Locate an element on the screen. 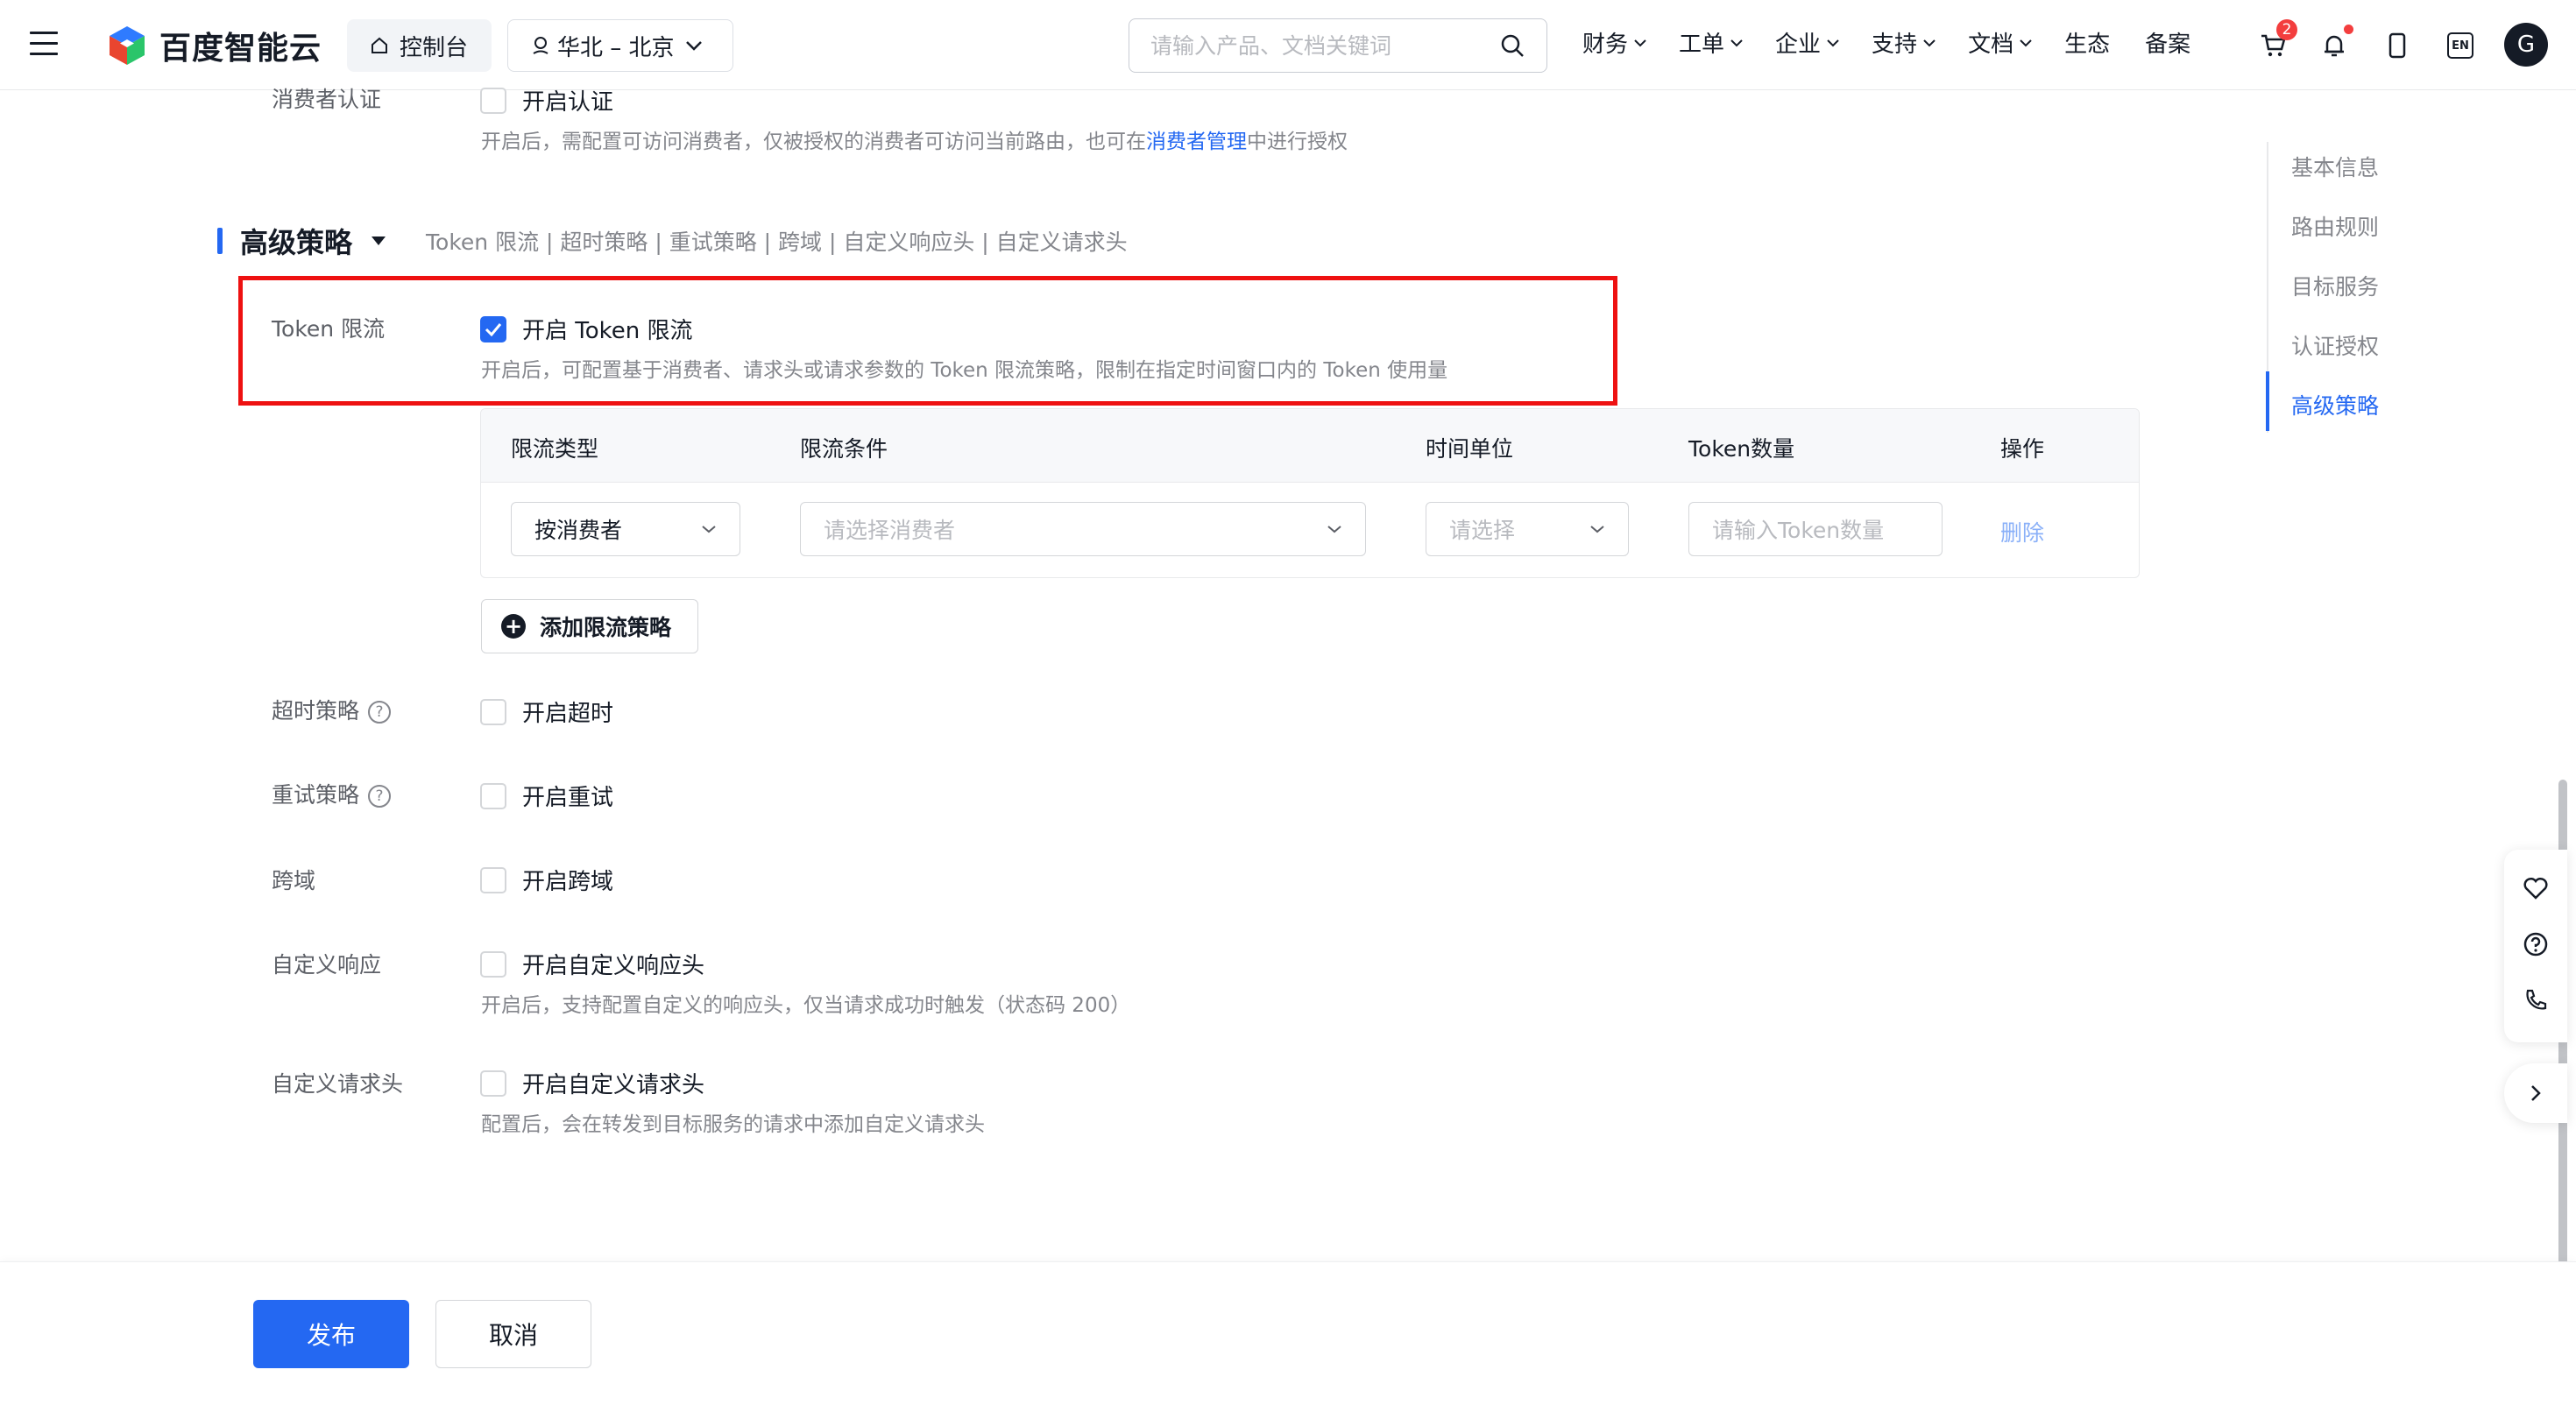  cart-badge: 2 is located at coordinates (2286, 29).